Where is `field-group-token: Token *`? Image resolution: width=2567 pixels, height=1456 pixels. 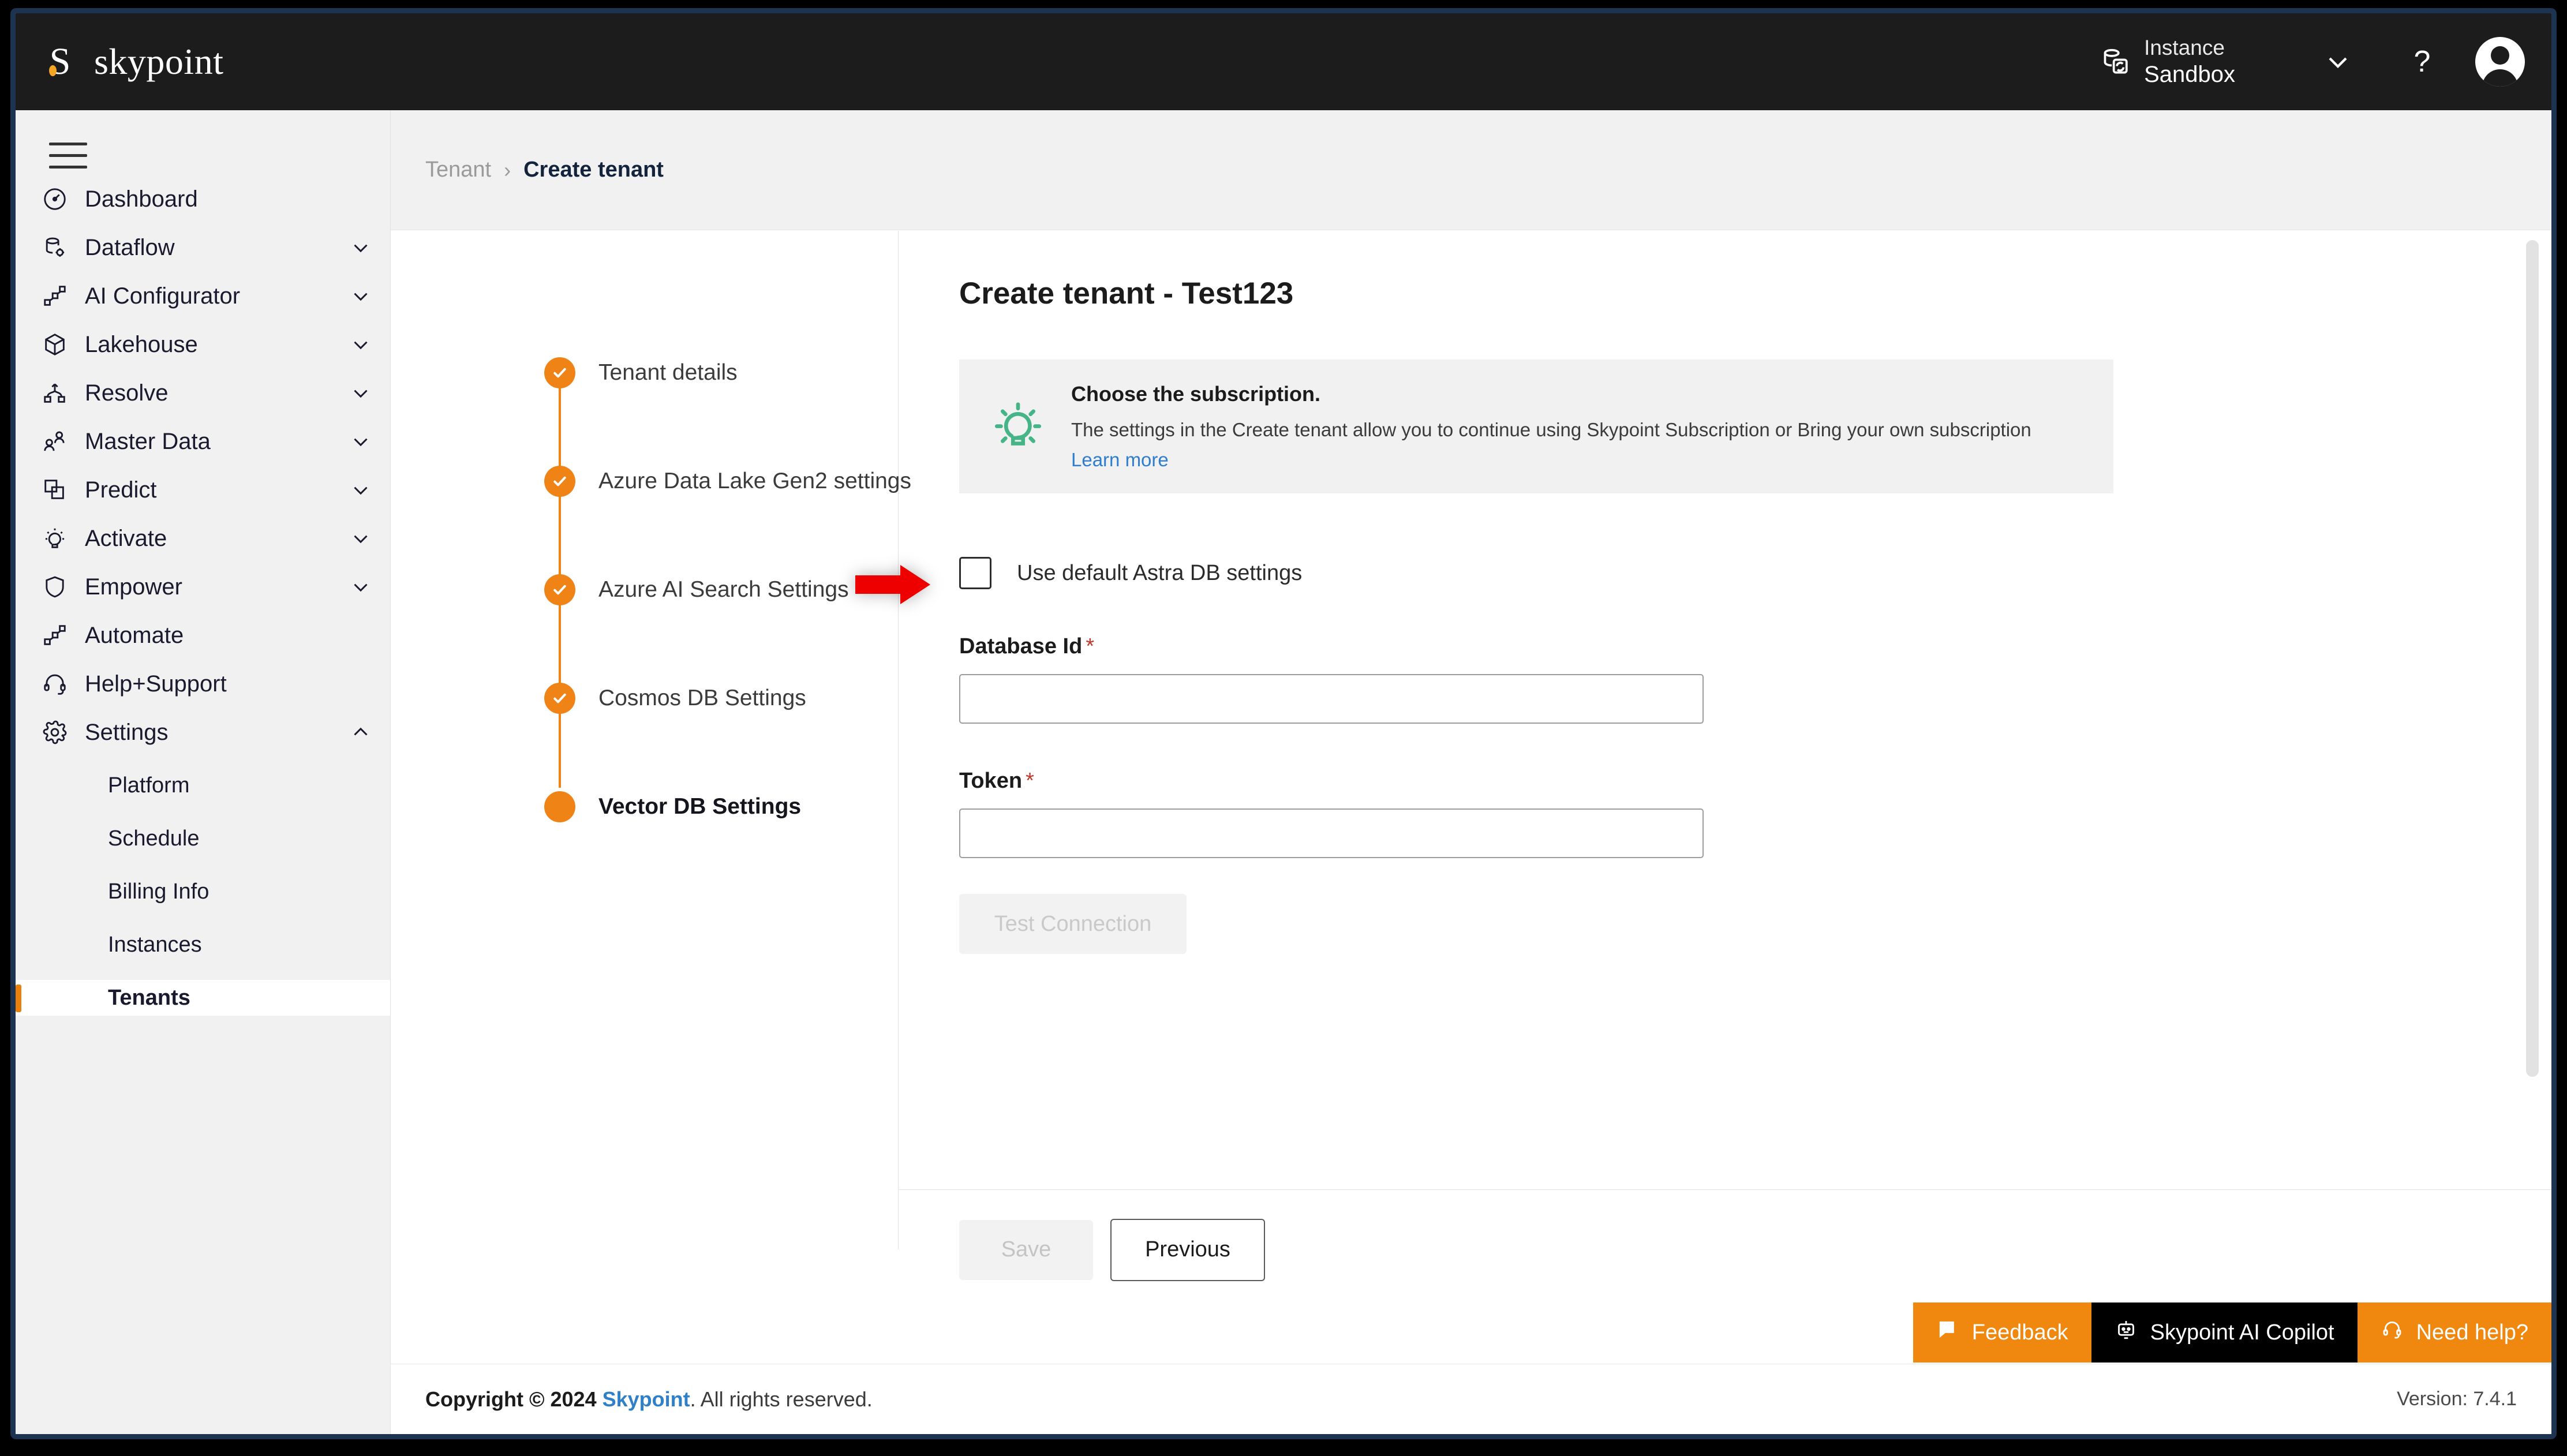
field-group-token: Token * is located at coordinates (1755, 814).